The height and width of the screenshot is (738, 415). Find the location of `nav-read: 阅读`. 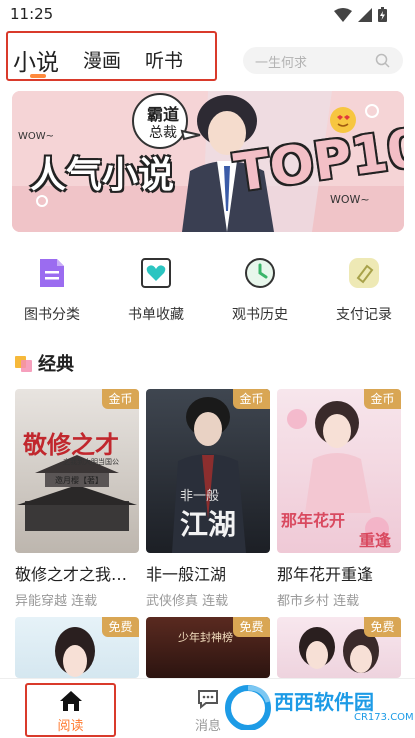

nav-read: 阅读 is located at coordinates (70, 710).